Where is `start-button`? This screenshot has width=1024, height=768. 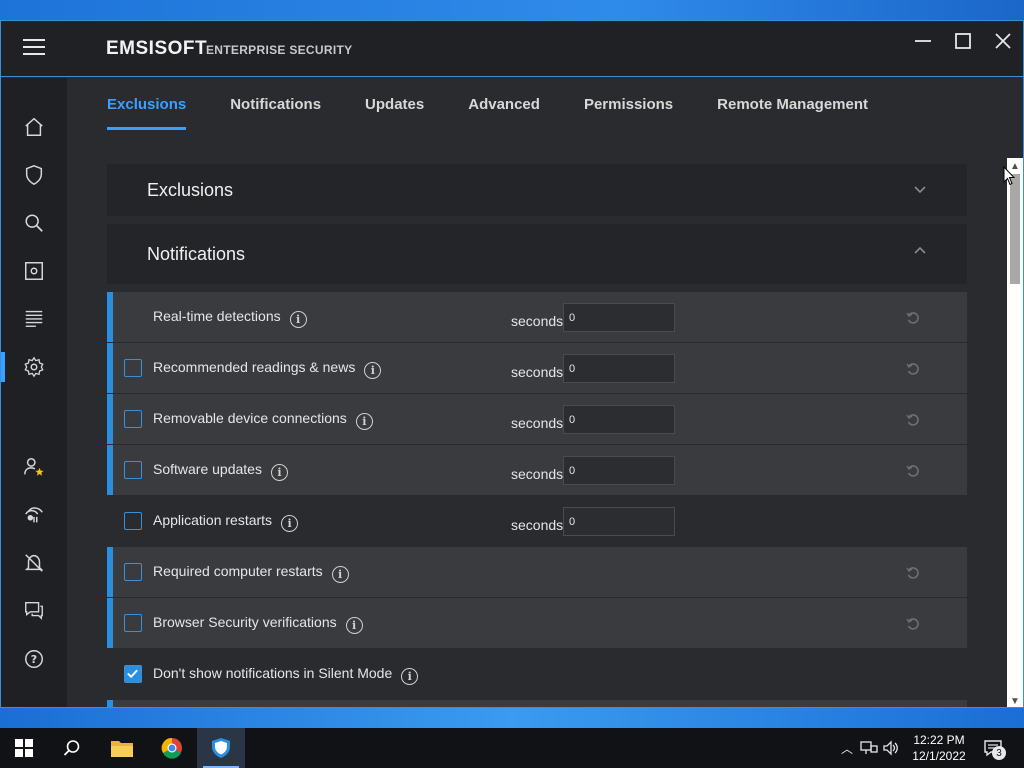
start-button is located at coordinates (24, 748).